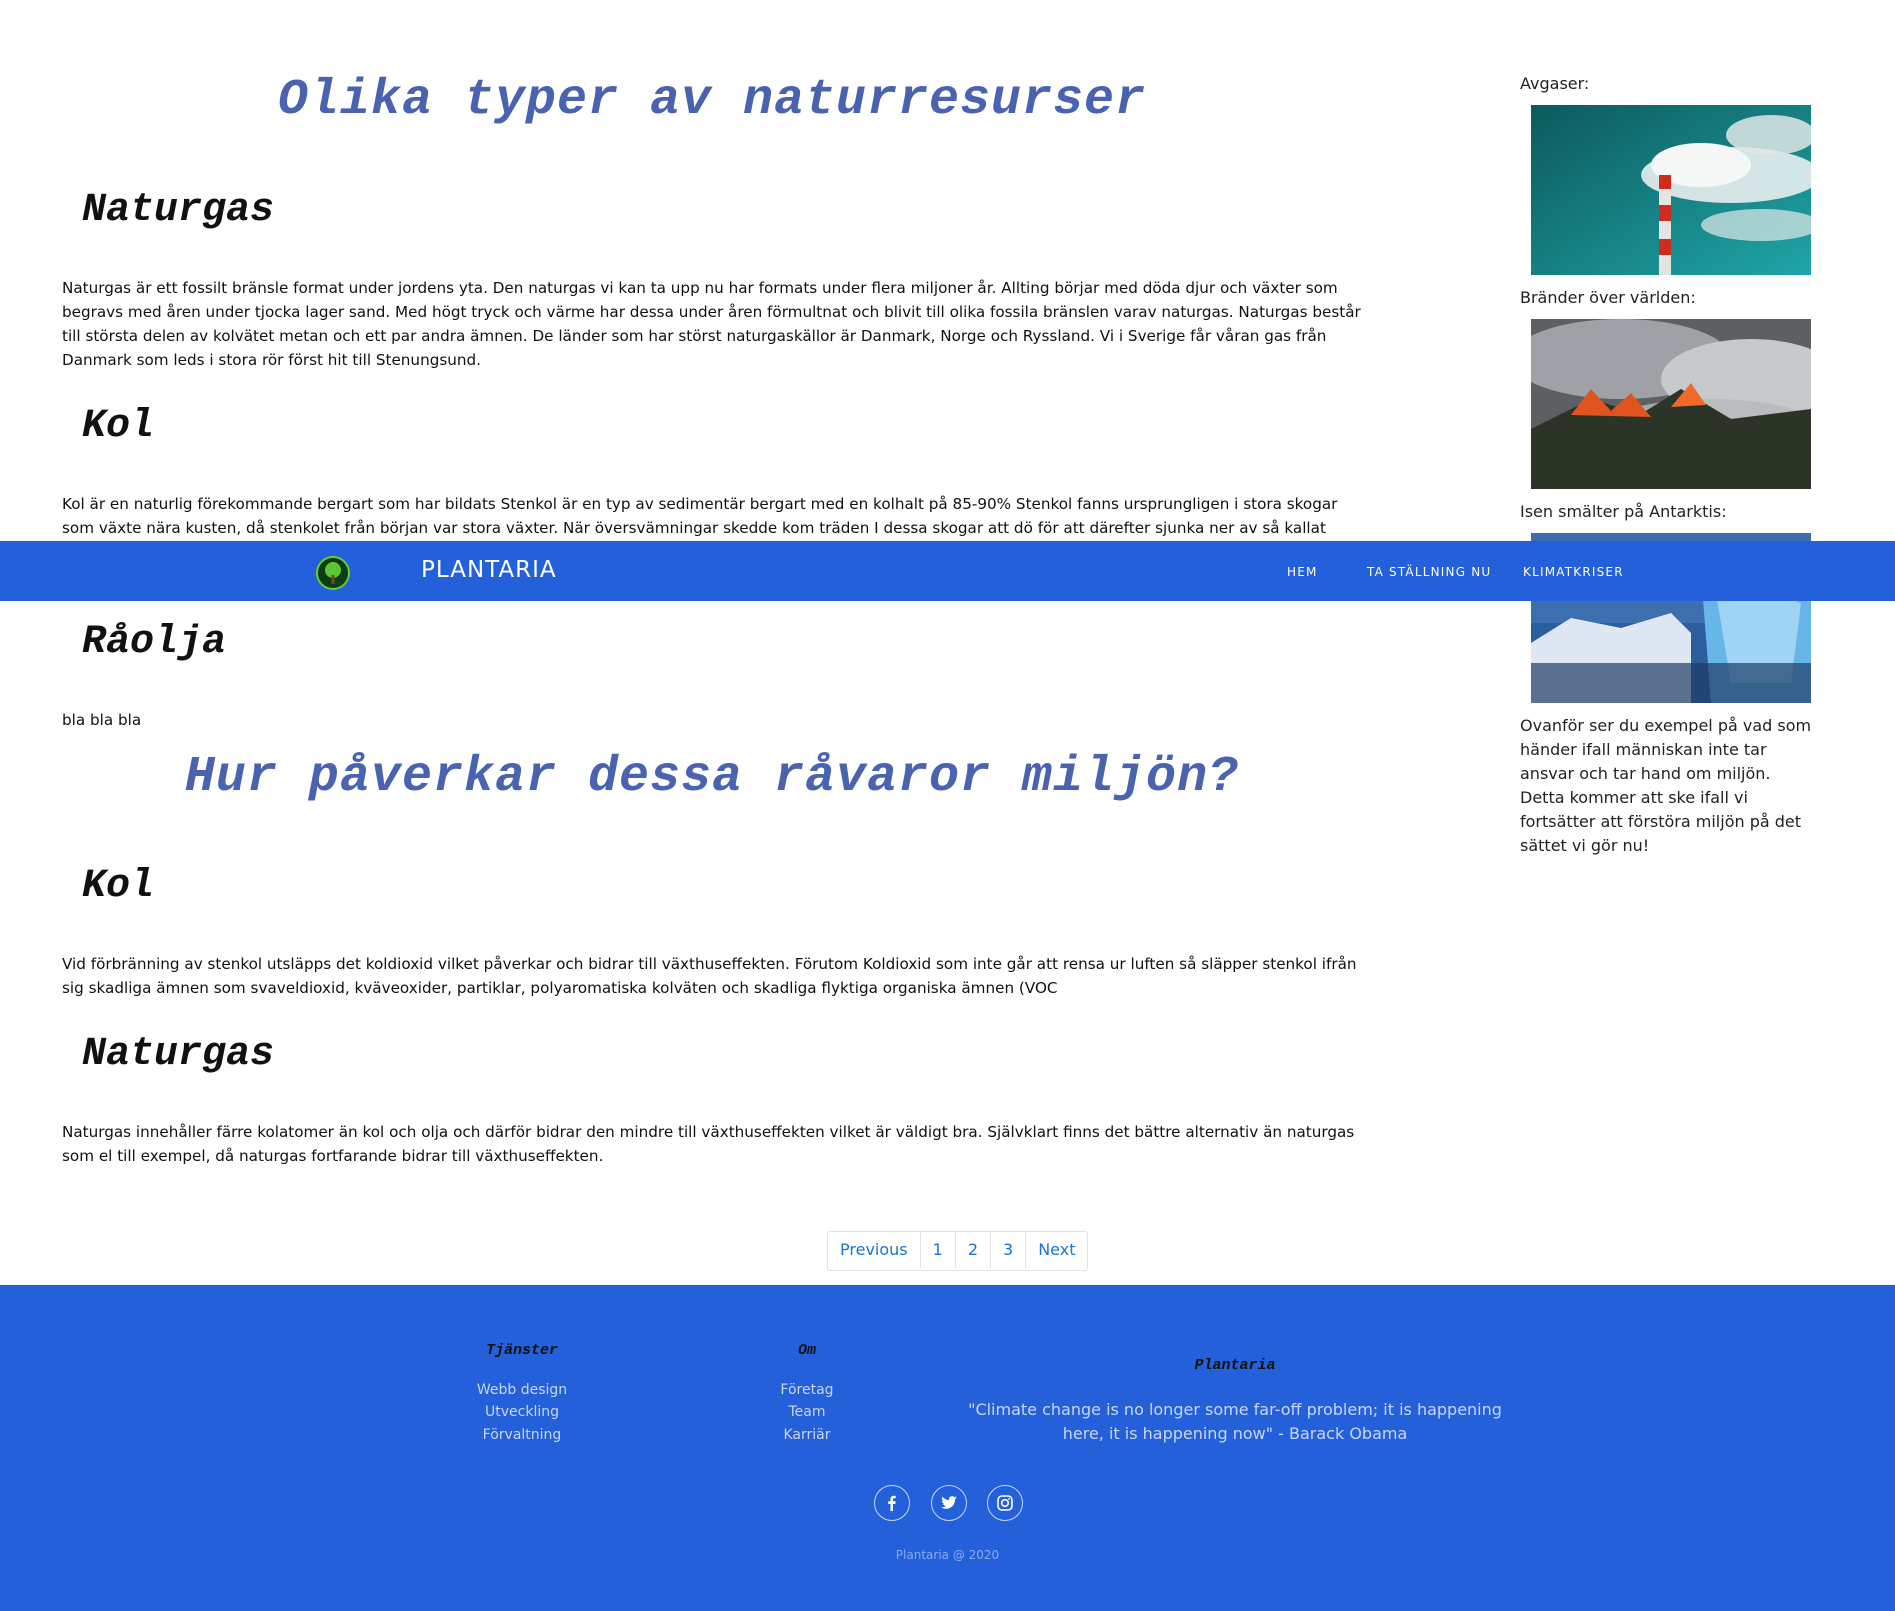  Describe the element at coordinates (118, 426) in the screenshot. I see `section-heading-kol: Kol` at that location.